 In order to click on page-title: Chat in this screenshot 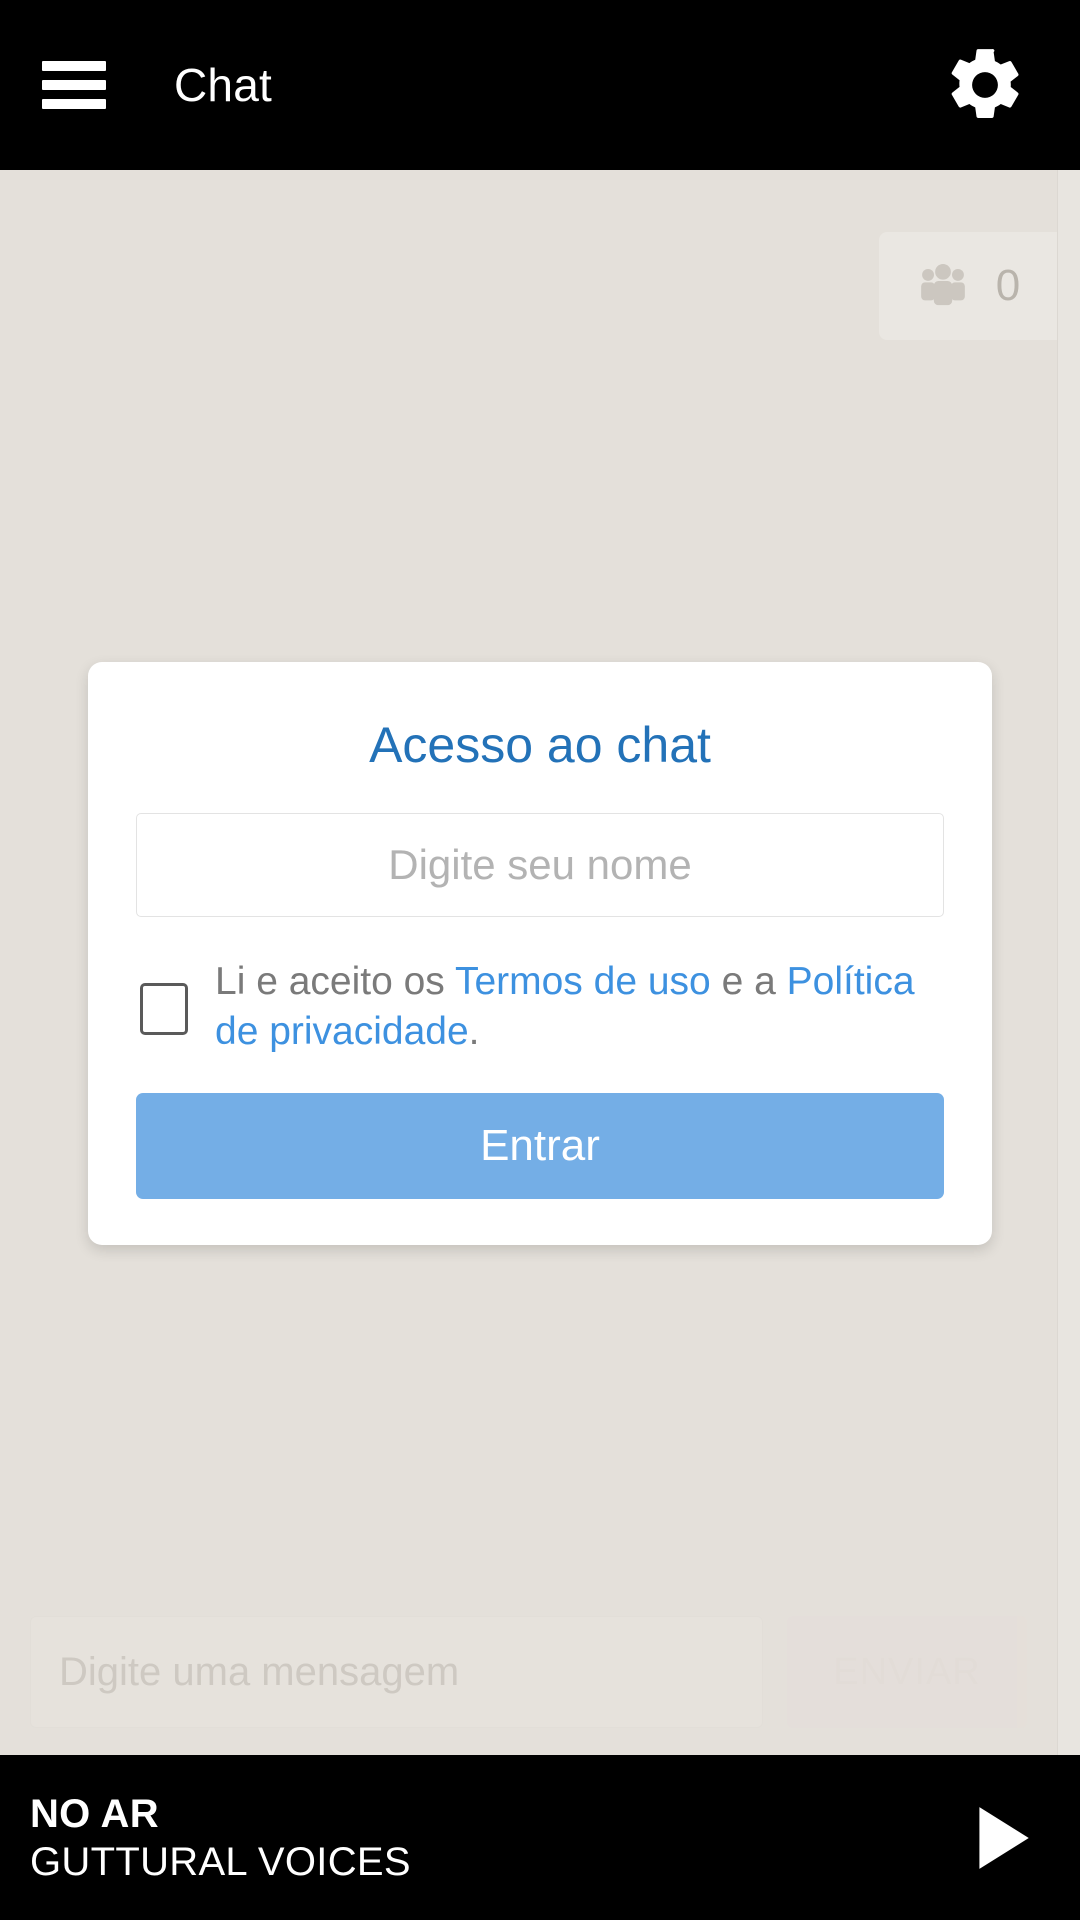, I will do `click(223, 85)`.